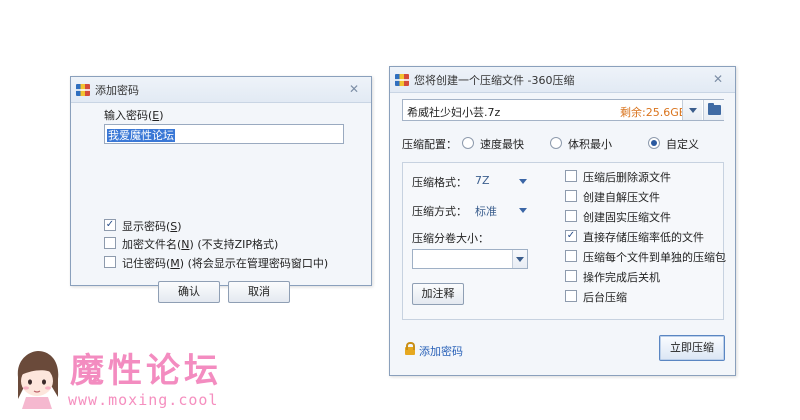  What do you see at coordinates (441, 351) in the screenshot?
I see `add-password-link: 添加密码` at bounding box center [441, 351].